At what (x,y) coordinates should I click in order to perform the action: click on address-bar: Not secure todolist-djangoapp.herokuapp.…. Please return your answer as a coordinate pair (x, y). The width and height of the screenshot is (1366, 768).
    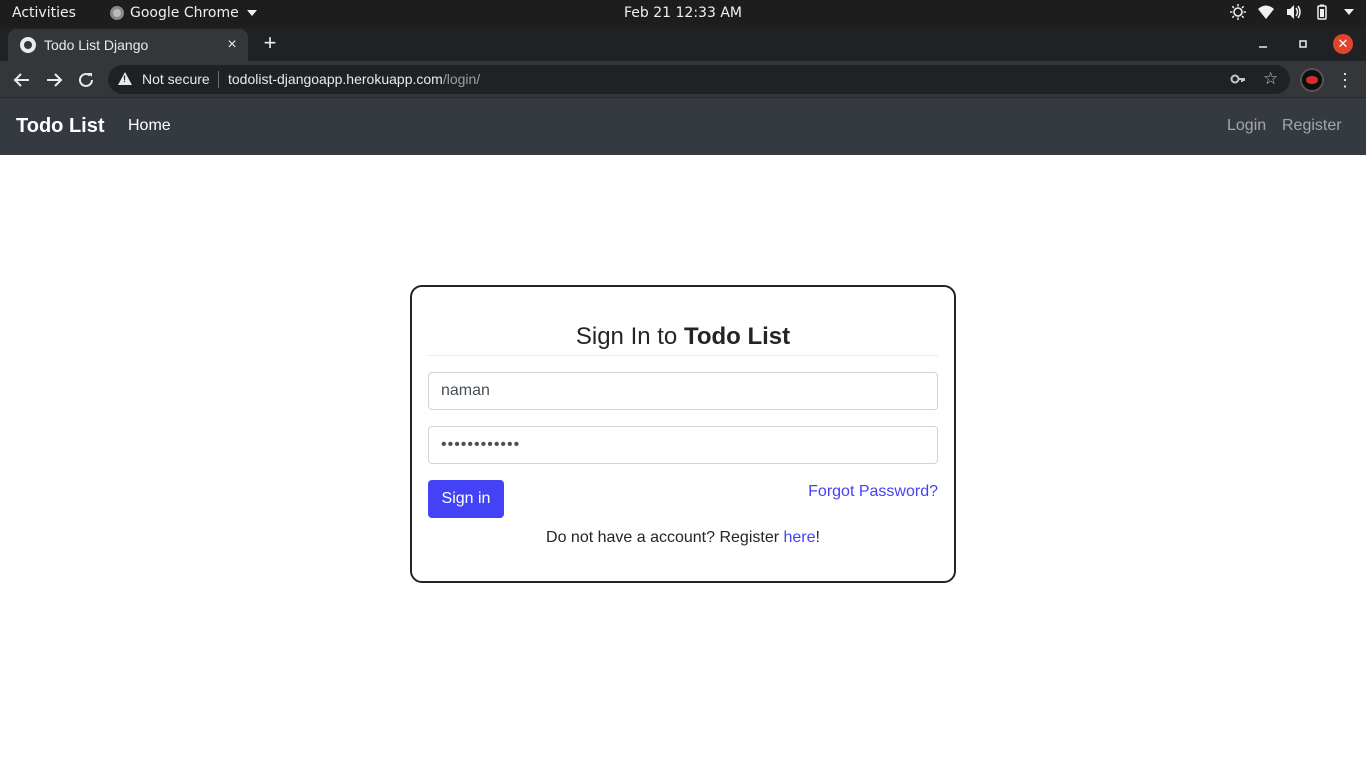
    Looking at the image, I should click on (699, 79).